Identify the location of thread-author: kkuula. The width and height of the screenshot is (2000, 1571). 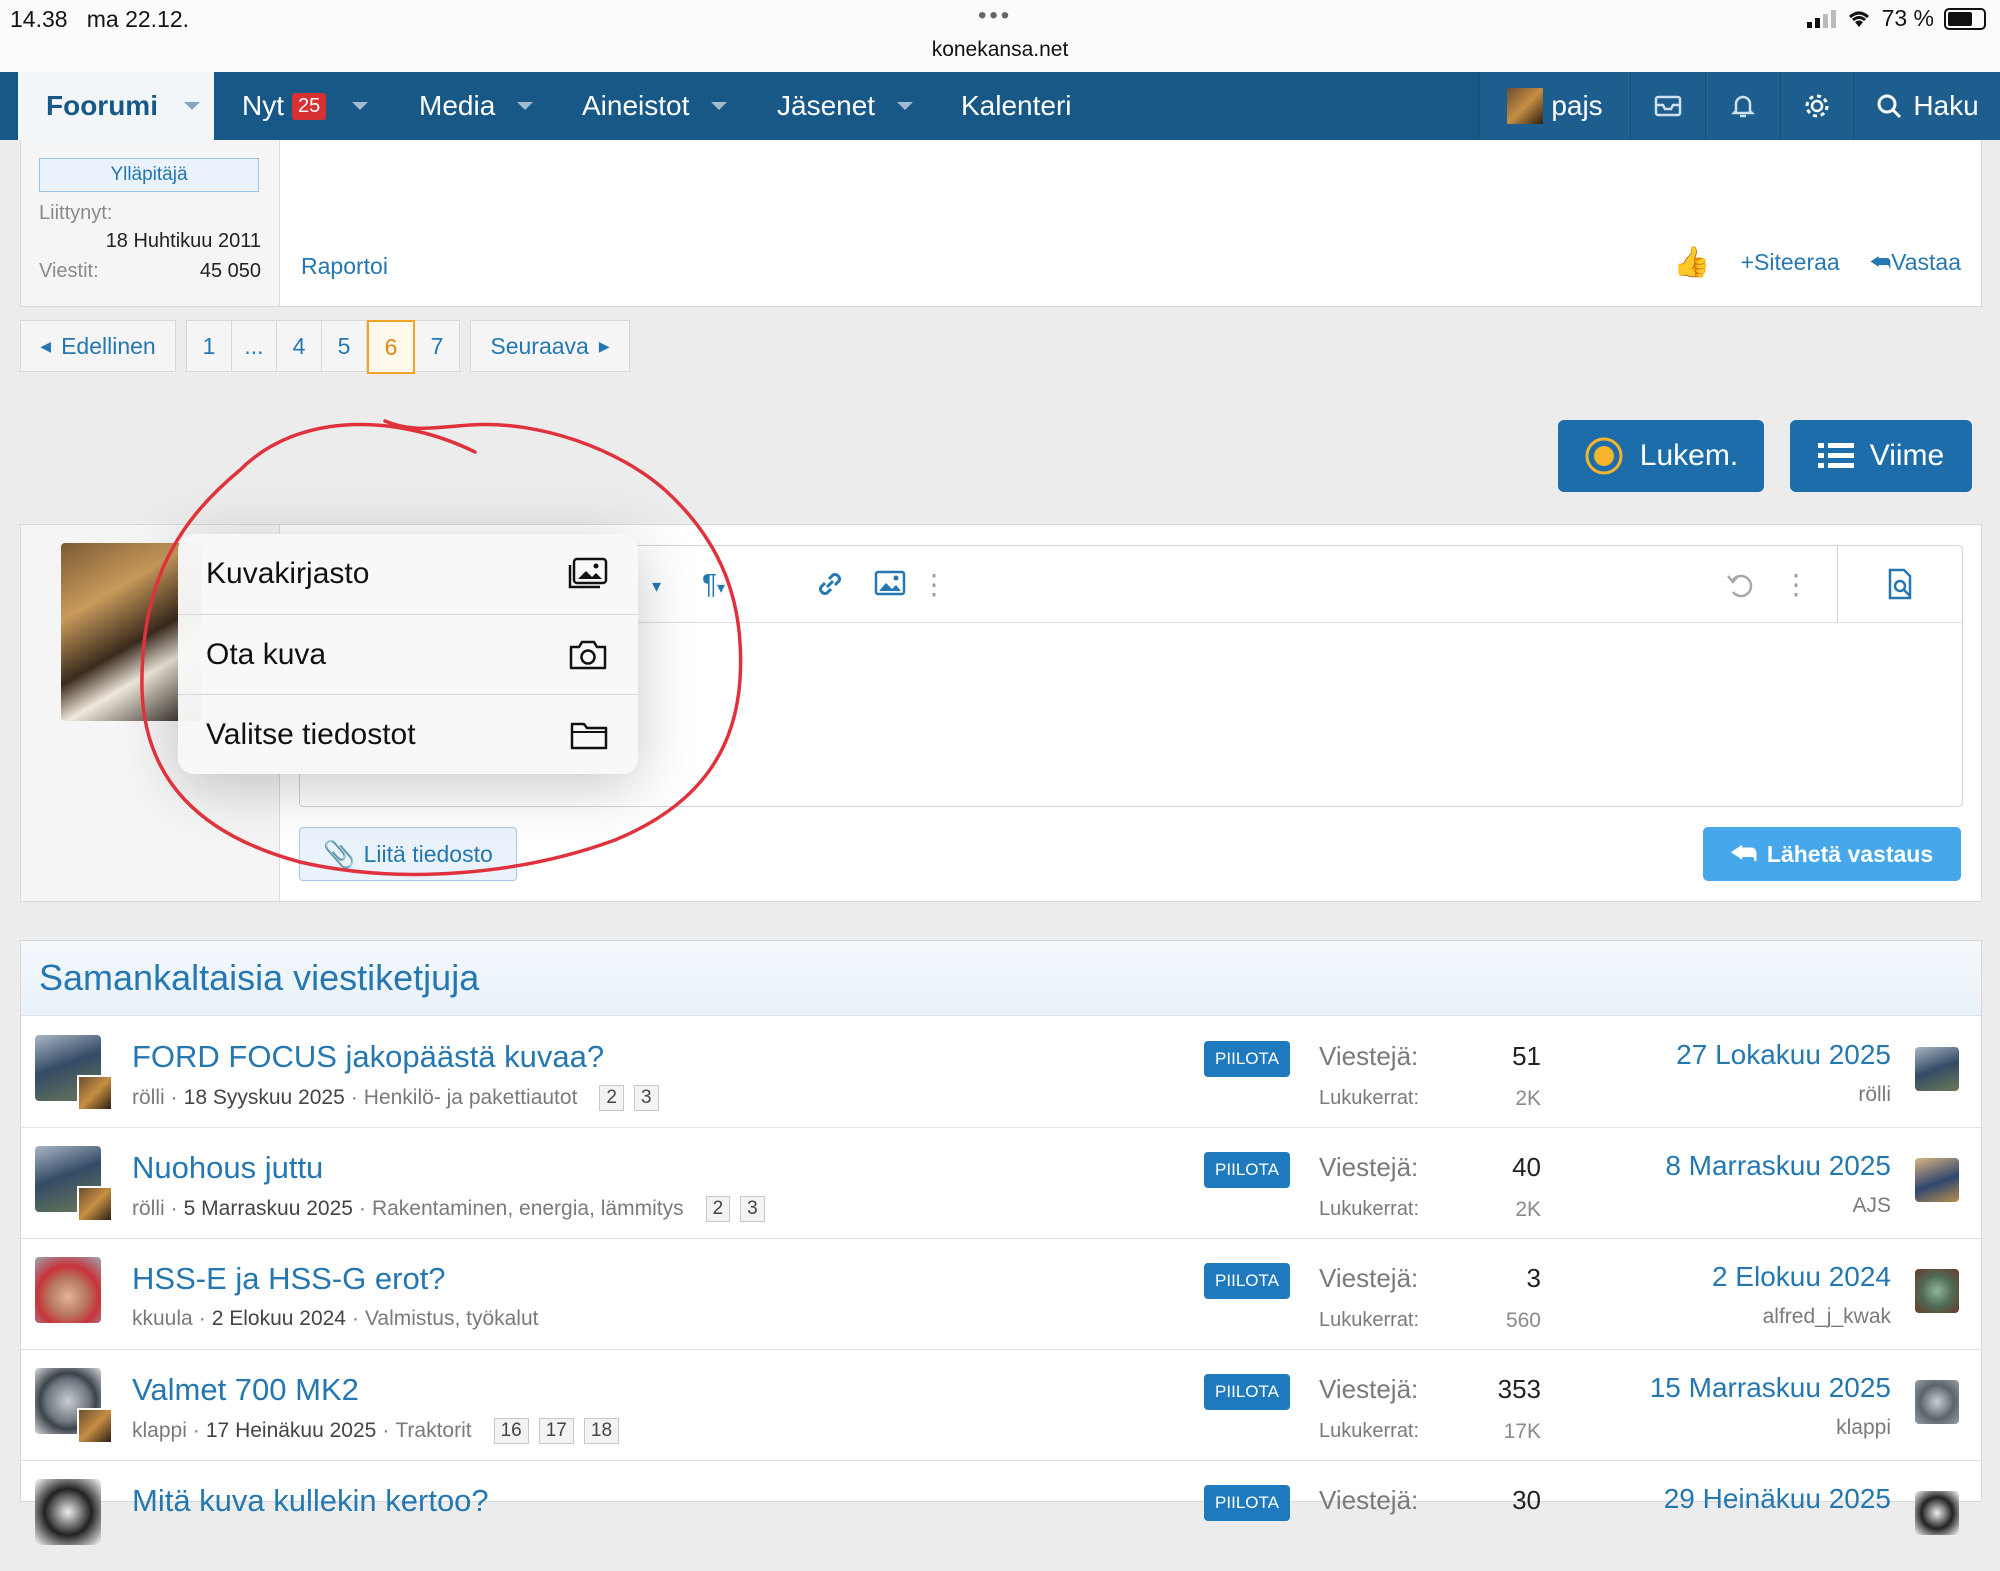
(162, 1319).